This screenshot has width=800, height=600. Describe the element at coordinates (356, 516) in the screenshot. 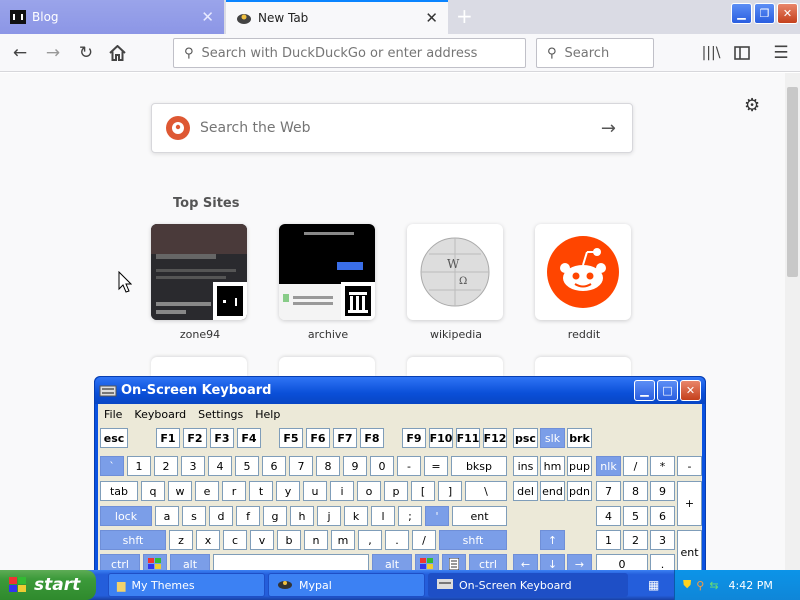

I see `key-k: k` at that location.